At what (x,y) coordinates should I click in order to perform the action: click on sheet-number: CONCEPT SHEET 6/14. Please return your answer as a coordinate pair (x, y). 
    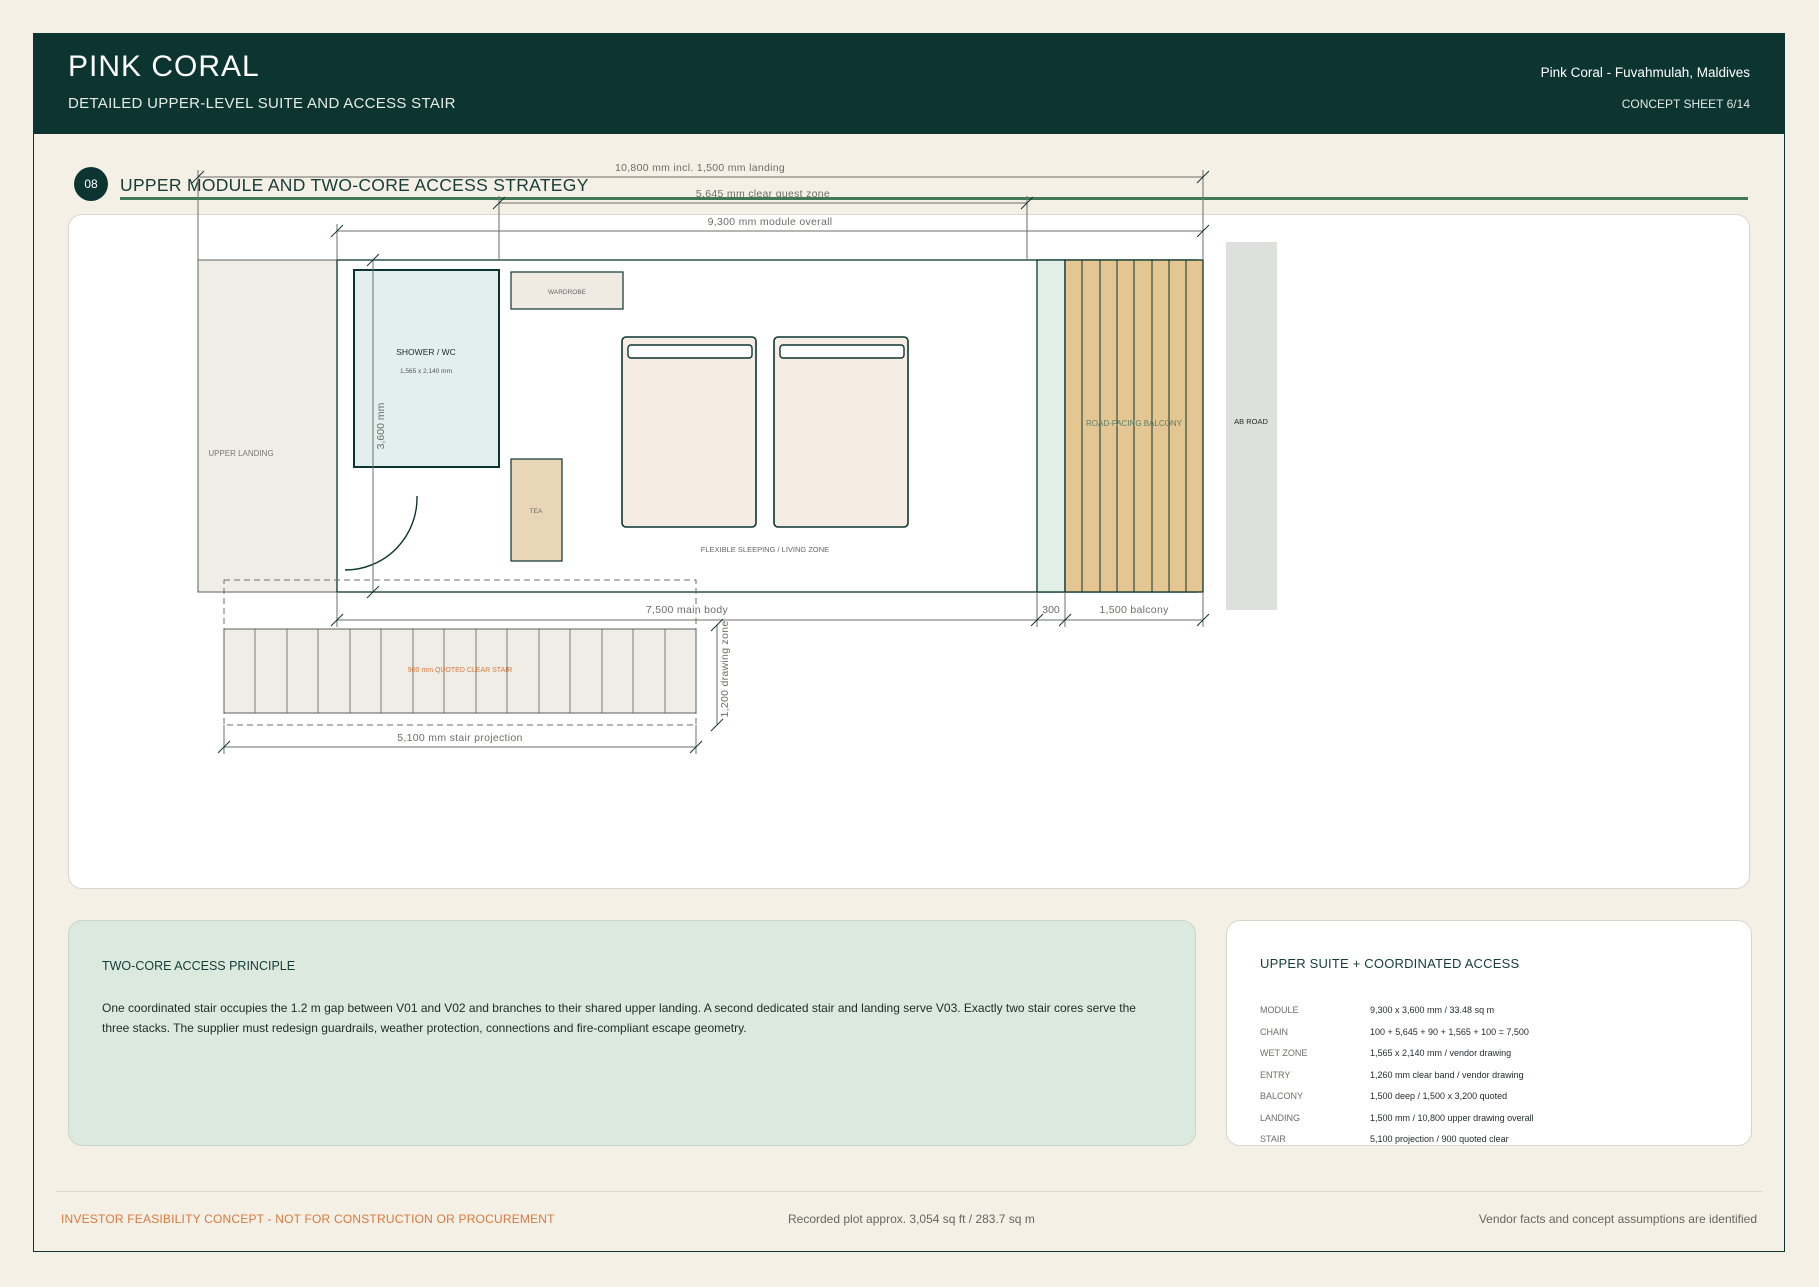
    Looking at the image, I should click on (1685, 104).